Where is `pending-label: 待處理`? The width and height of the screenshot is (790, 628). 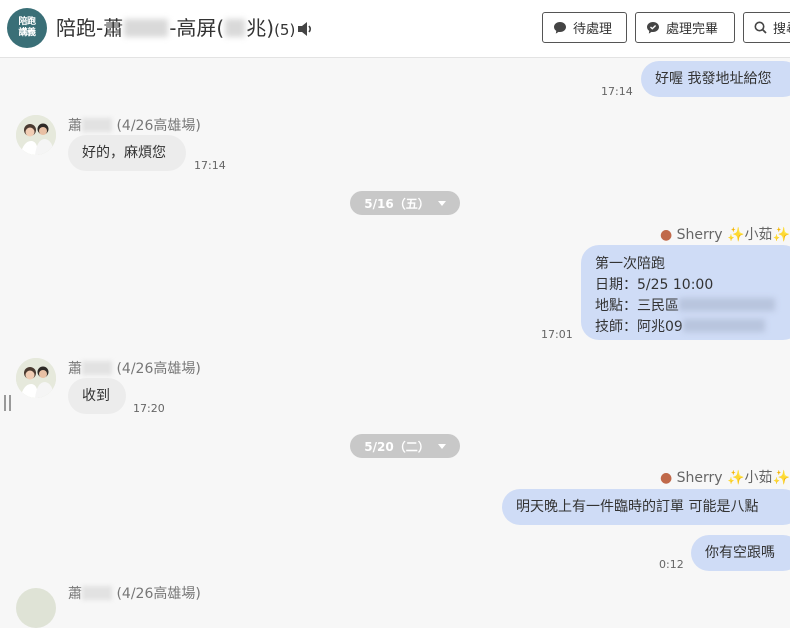 pending-label: 待處理 is located at coordinates (593, 29).